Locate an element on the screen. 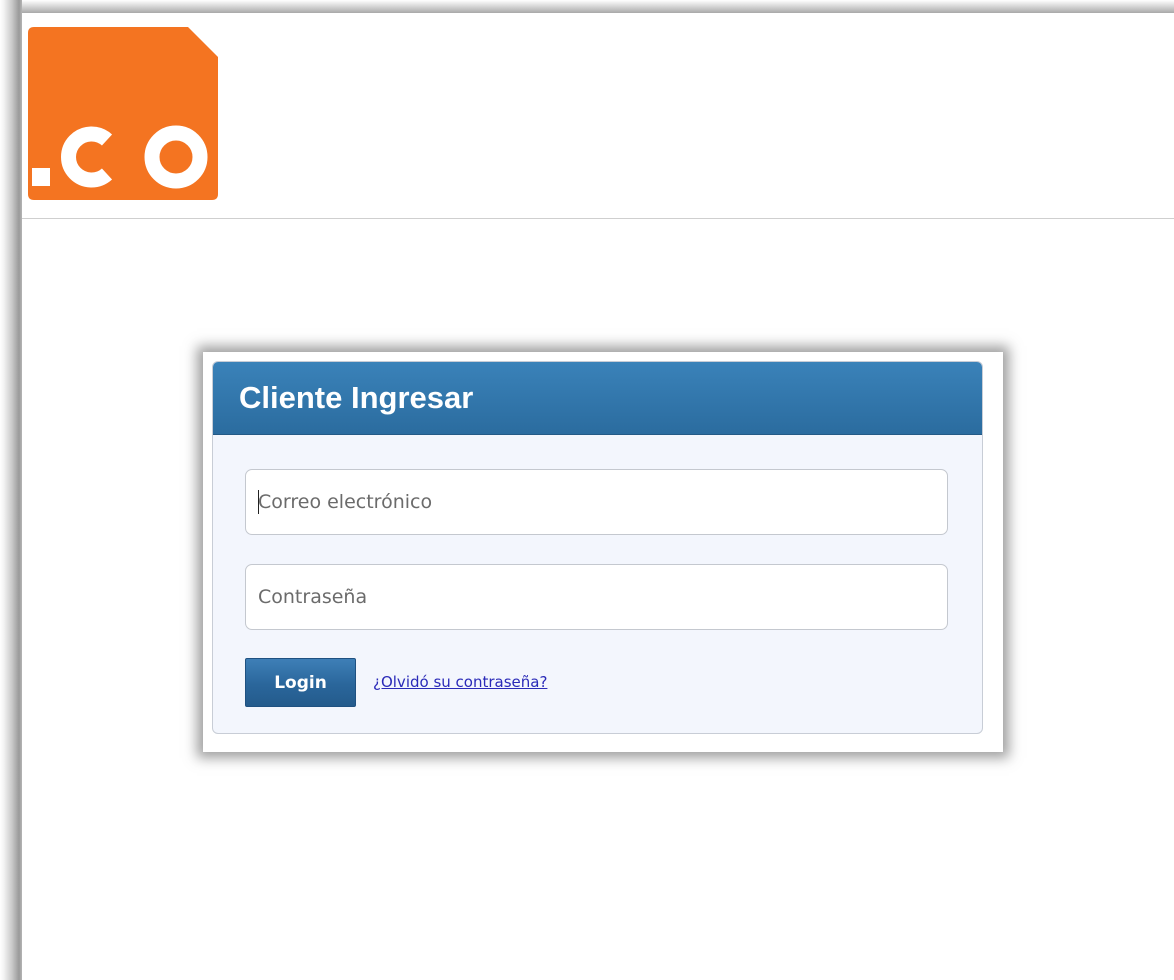  login-panel-header: Cliente Ingresar is located at coordinates (597, 398).